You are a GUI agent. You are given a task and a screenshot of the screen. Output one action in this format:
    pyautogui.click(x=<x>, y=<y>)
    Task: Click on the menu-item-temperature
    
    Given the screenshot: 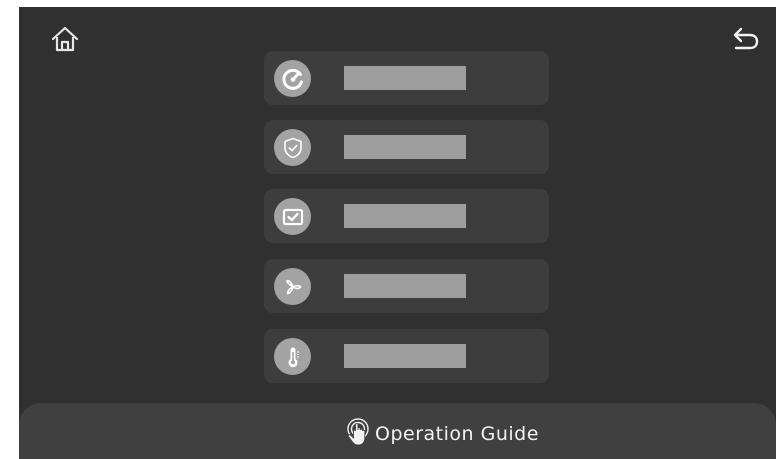 What is the action you would take?
    pyautogui.click(x=406, y=356)
    